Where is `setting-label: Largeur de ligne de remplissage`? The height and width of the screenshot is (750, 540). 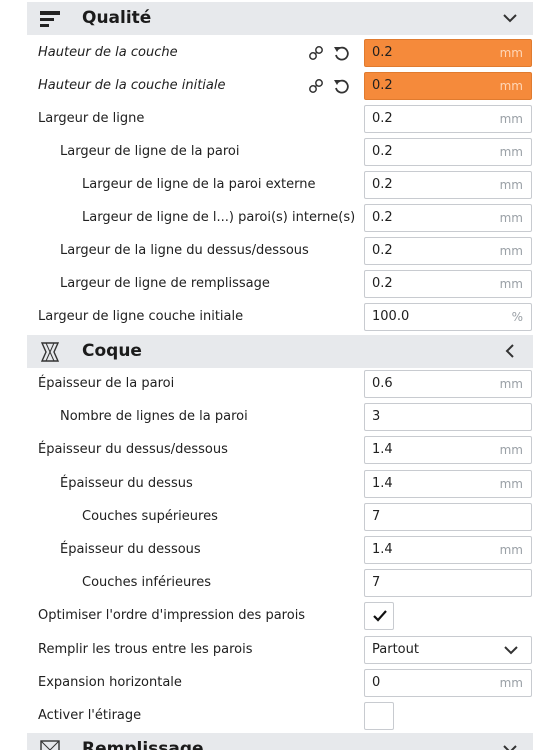 setting-label: Largeur de ligne de remplissage is located at coordinates (165, 283).